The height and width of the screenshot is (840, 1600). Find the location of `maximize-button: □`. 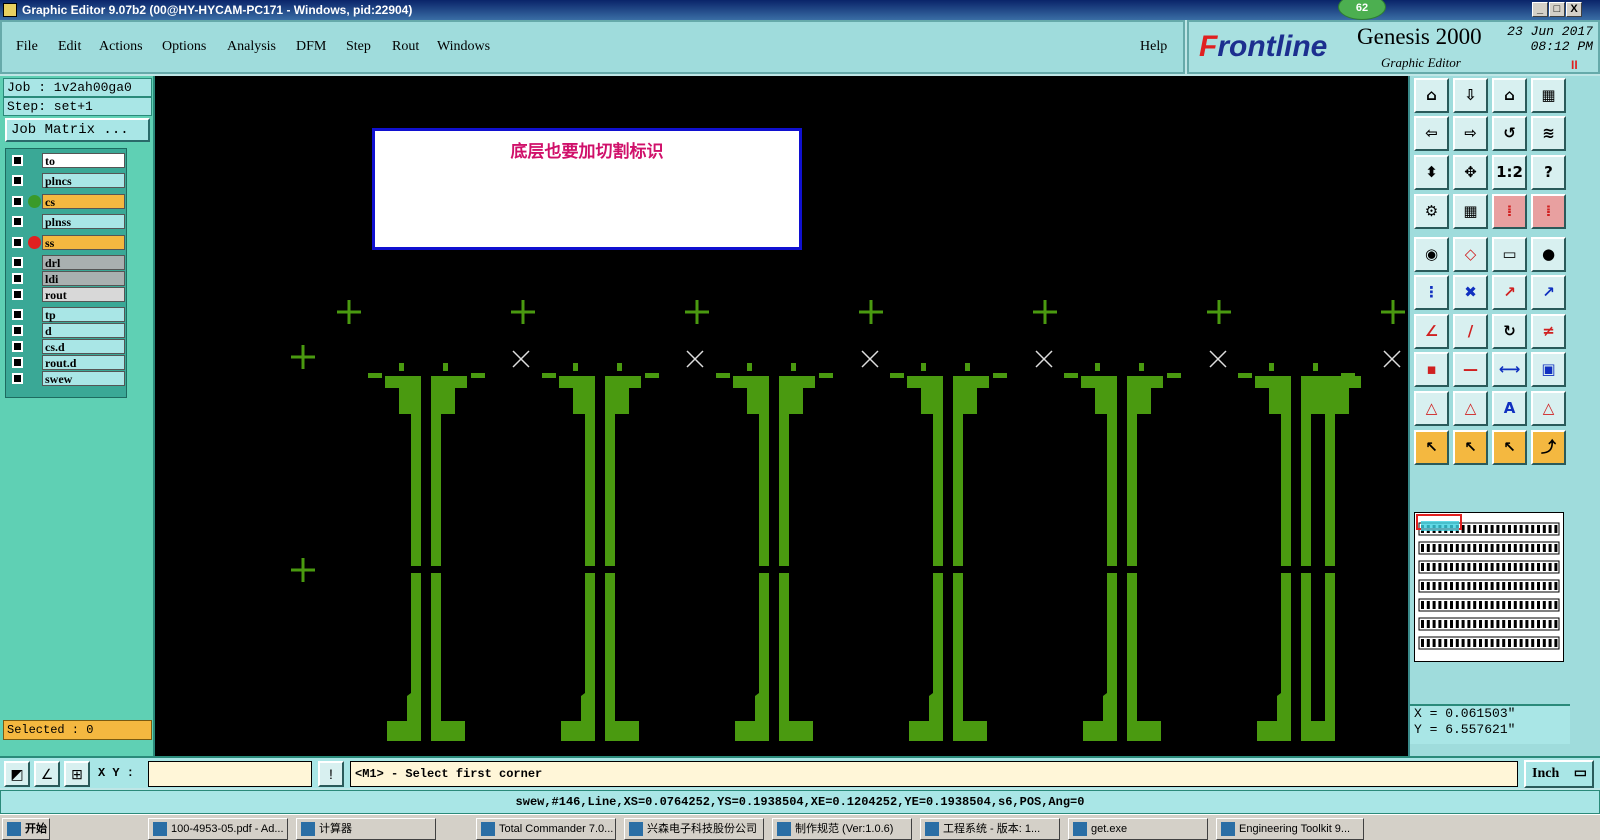

maximize-button: □ is located at coordinates (1557, 9).